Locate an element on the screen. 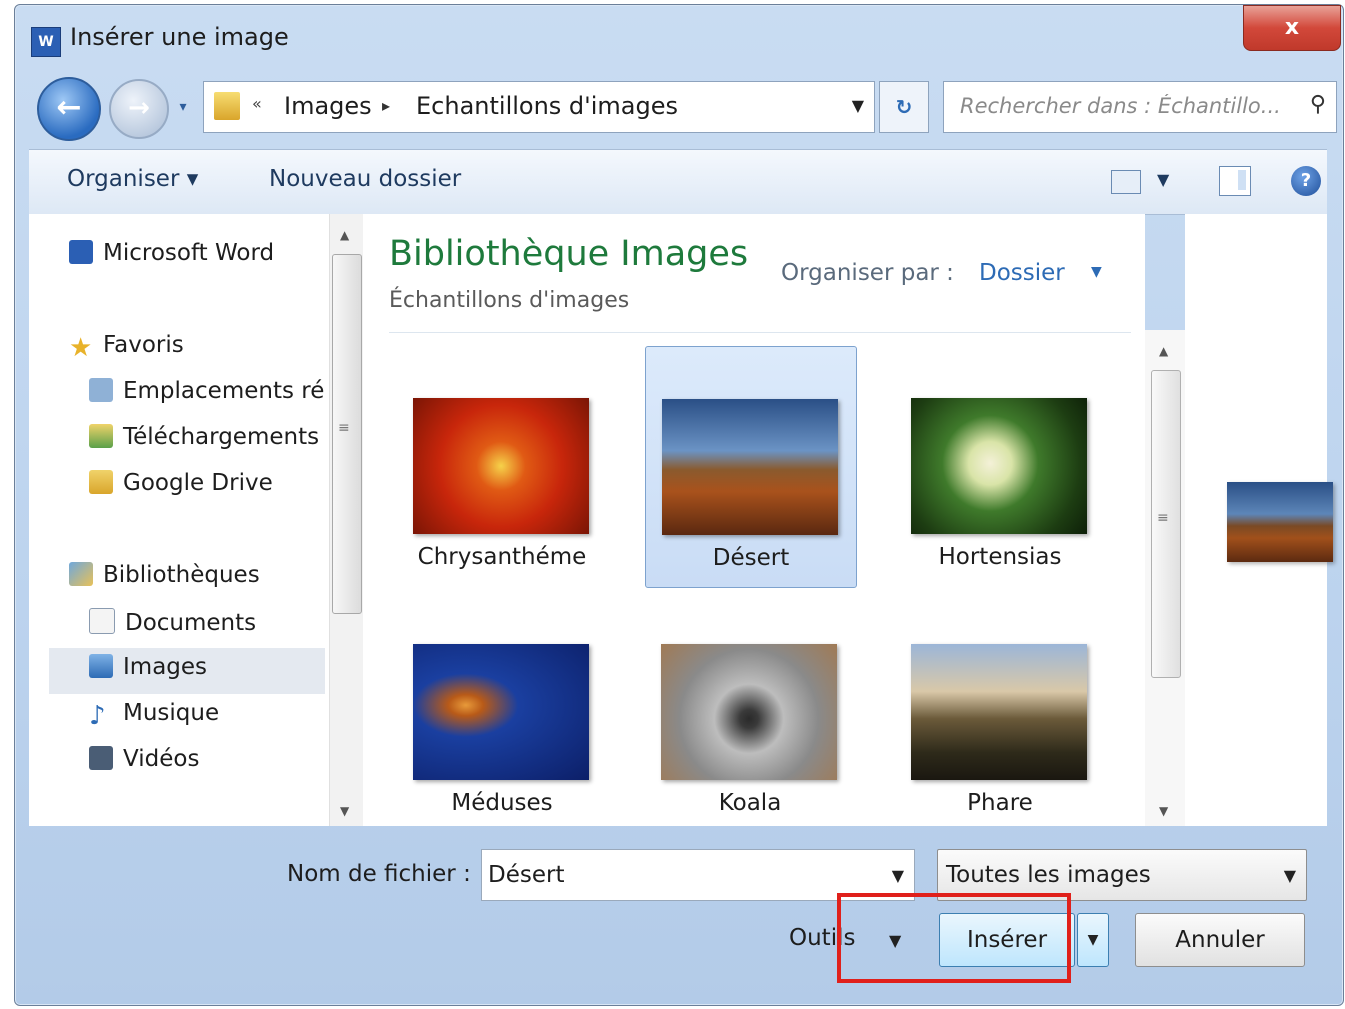 Image resolution: width=1345 pixels, height=1009 pixels. sidebar-item-videos: Vidéos is located at coordinates (144, 759).